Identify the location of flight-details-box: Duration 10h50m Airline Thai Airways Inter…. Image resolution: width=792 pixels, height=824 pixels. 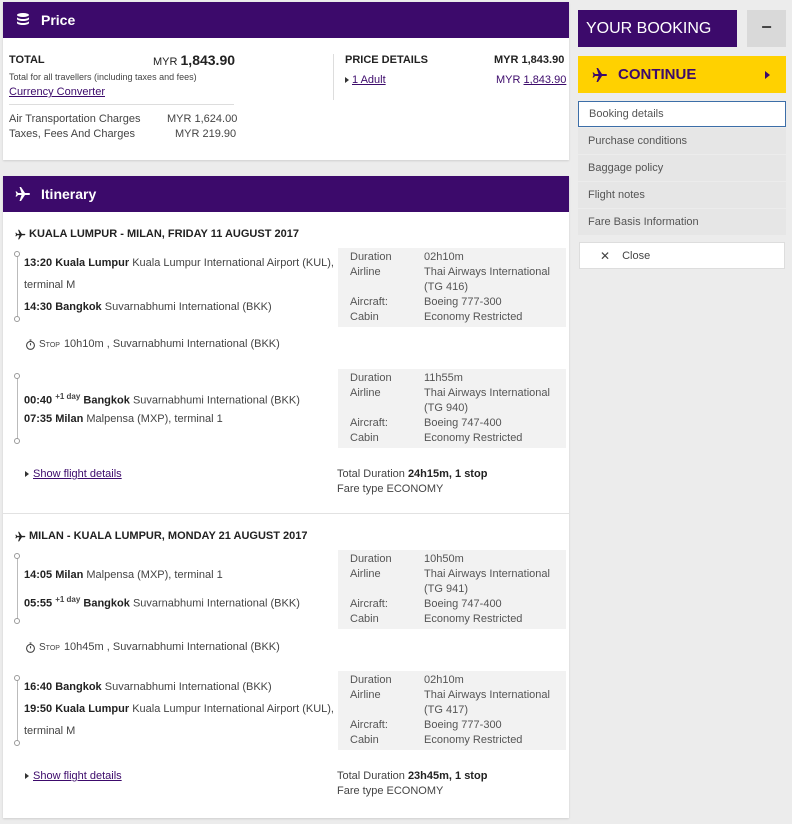
(452, 589).